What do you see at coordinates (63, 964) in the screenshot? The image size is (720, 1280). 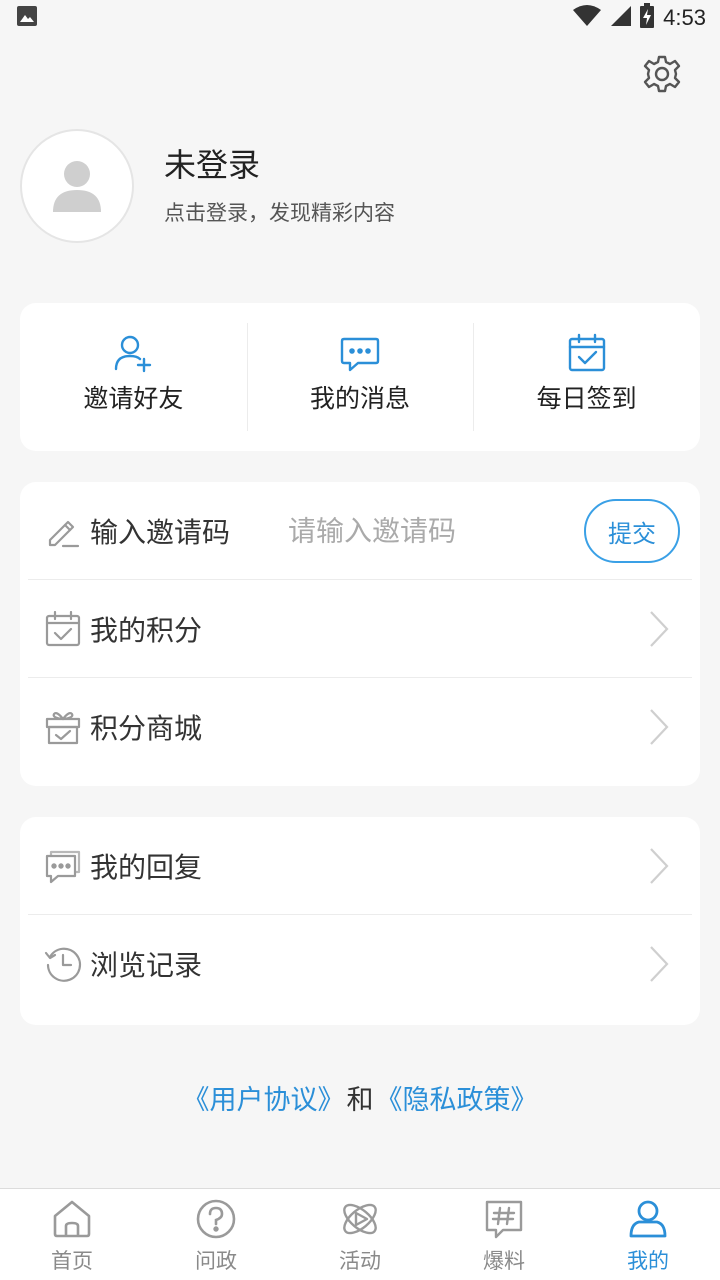 I see `history-clock-icon` at bounding box center [63, 964].